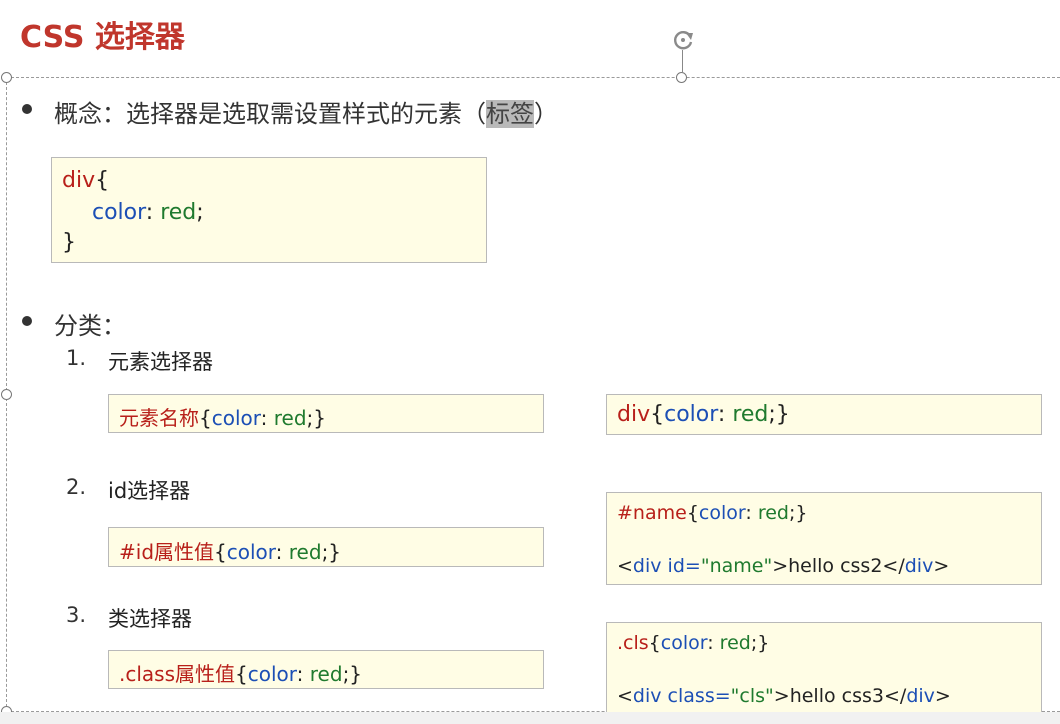 The height and width of the screenshot is (724, 1060). I want to click on item-label: 类选择器, so click(150, 619).